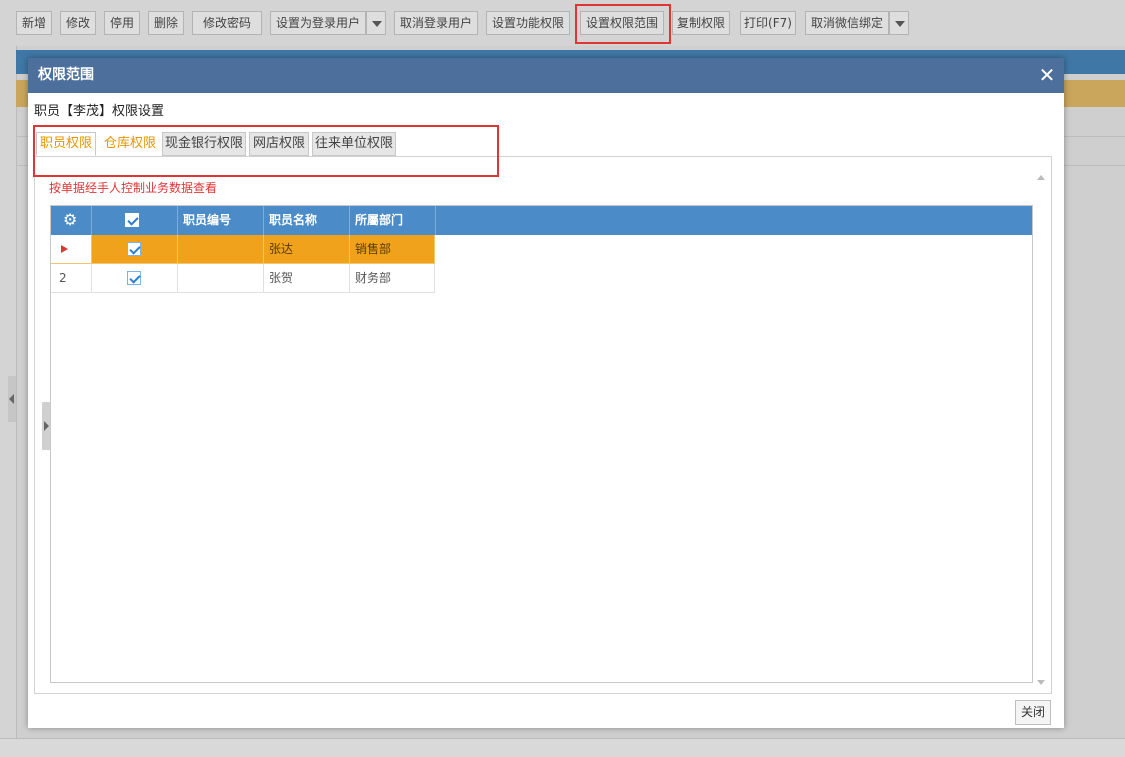  What do you see at coordinates (307, 249) in the screenshot?
I see `cell-staff-name: 张达` at bounding box center [307, 249].